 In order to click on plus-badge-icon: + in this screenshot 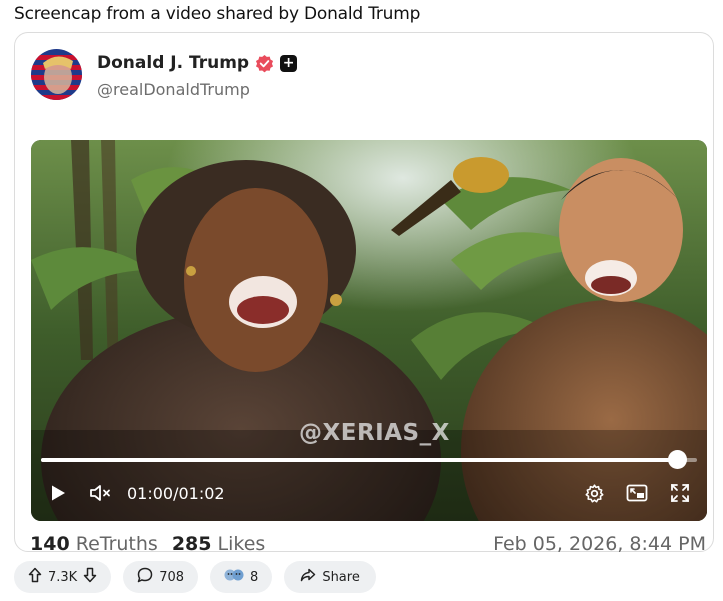, I will do `click(289, 63)`.